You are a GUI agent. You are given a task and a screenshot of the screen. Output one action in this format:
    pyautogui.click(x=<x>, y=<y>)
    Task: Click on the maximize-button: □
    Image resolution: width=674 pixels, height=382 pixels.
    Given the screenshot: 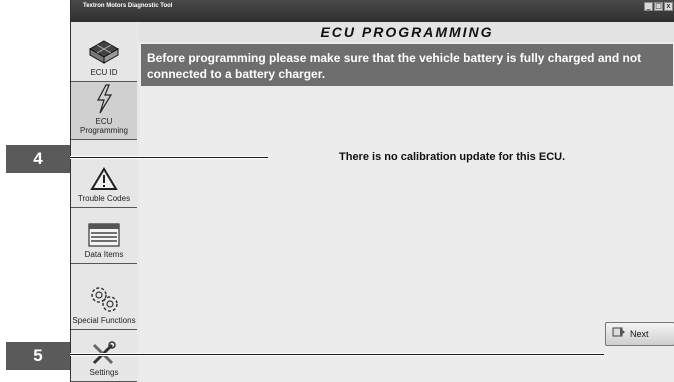 What is the action you would take?
    pyautogui.click(x=658, y=6)
    